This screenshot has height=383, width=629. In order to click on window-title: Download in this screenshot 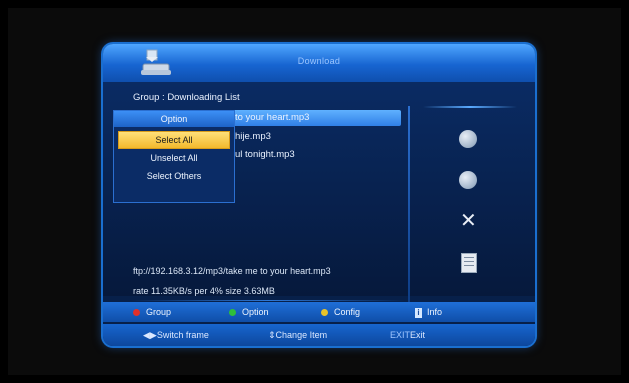, I will do `click(319, 61)`.